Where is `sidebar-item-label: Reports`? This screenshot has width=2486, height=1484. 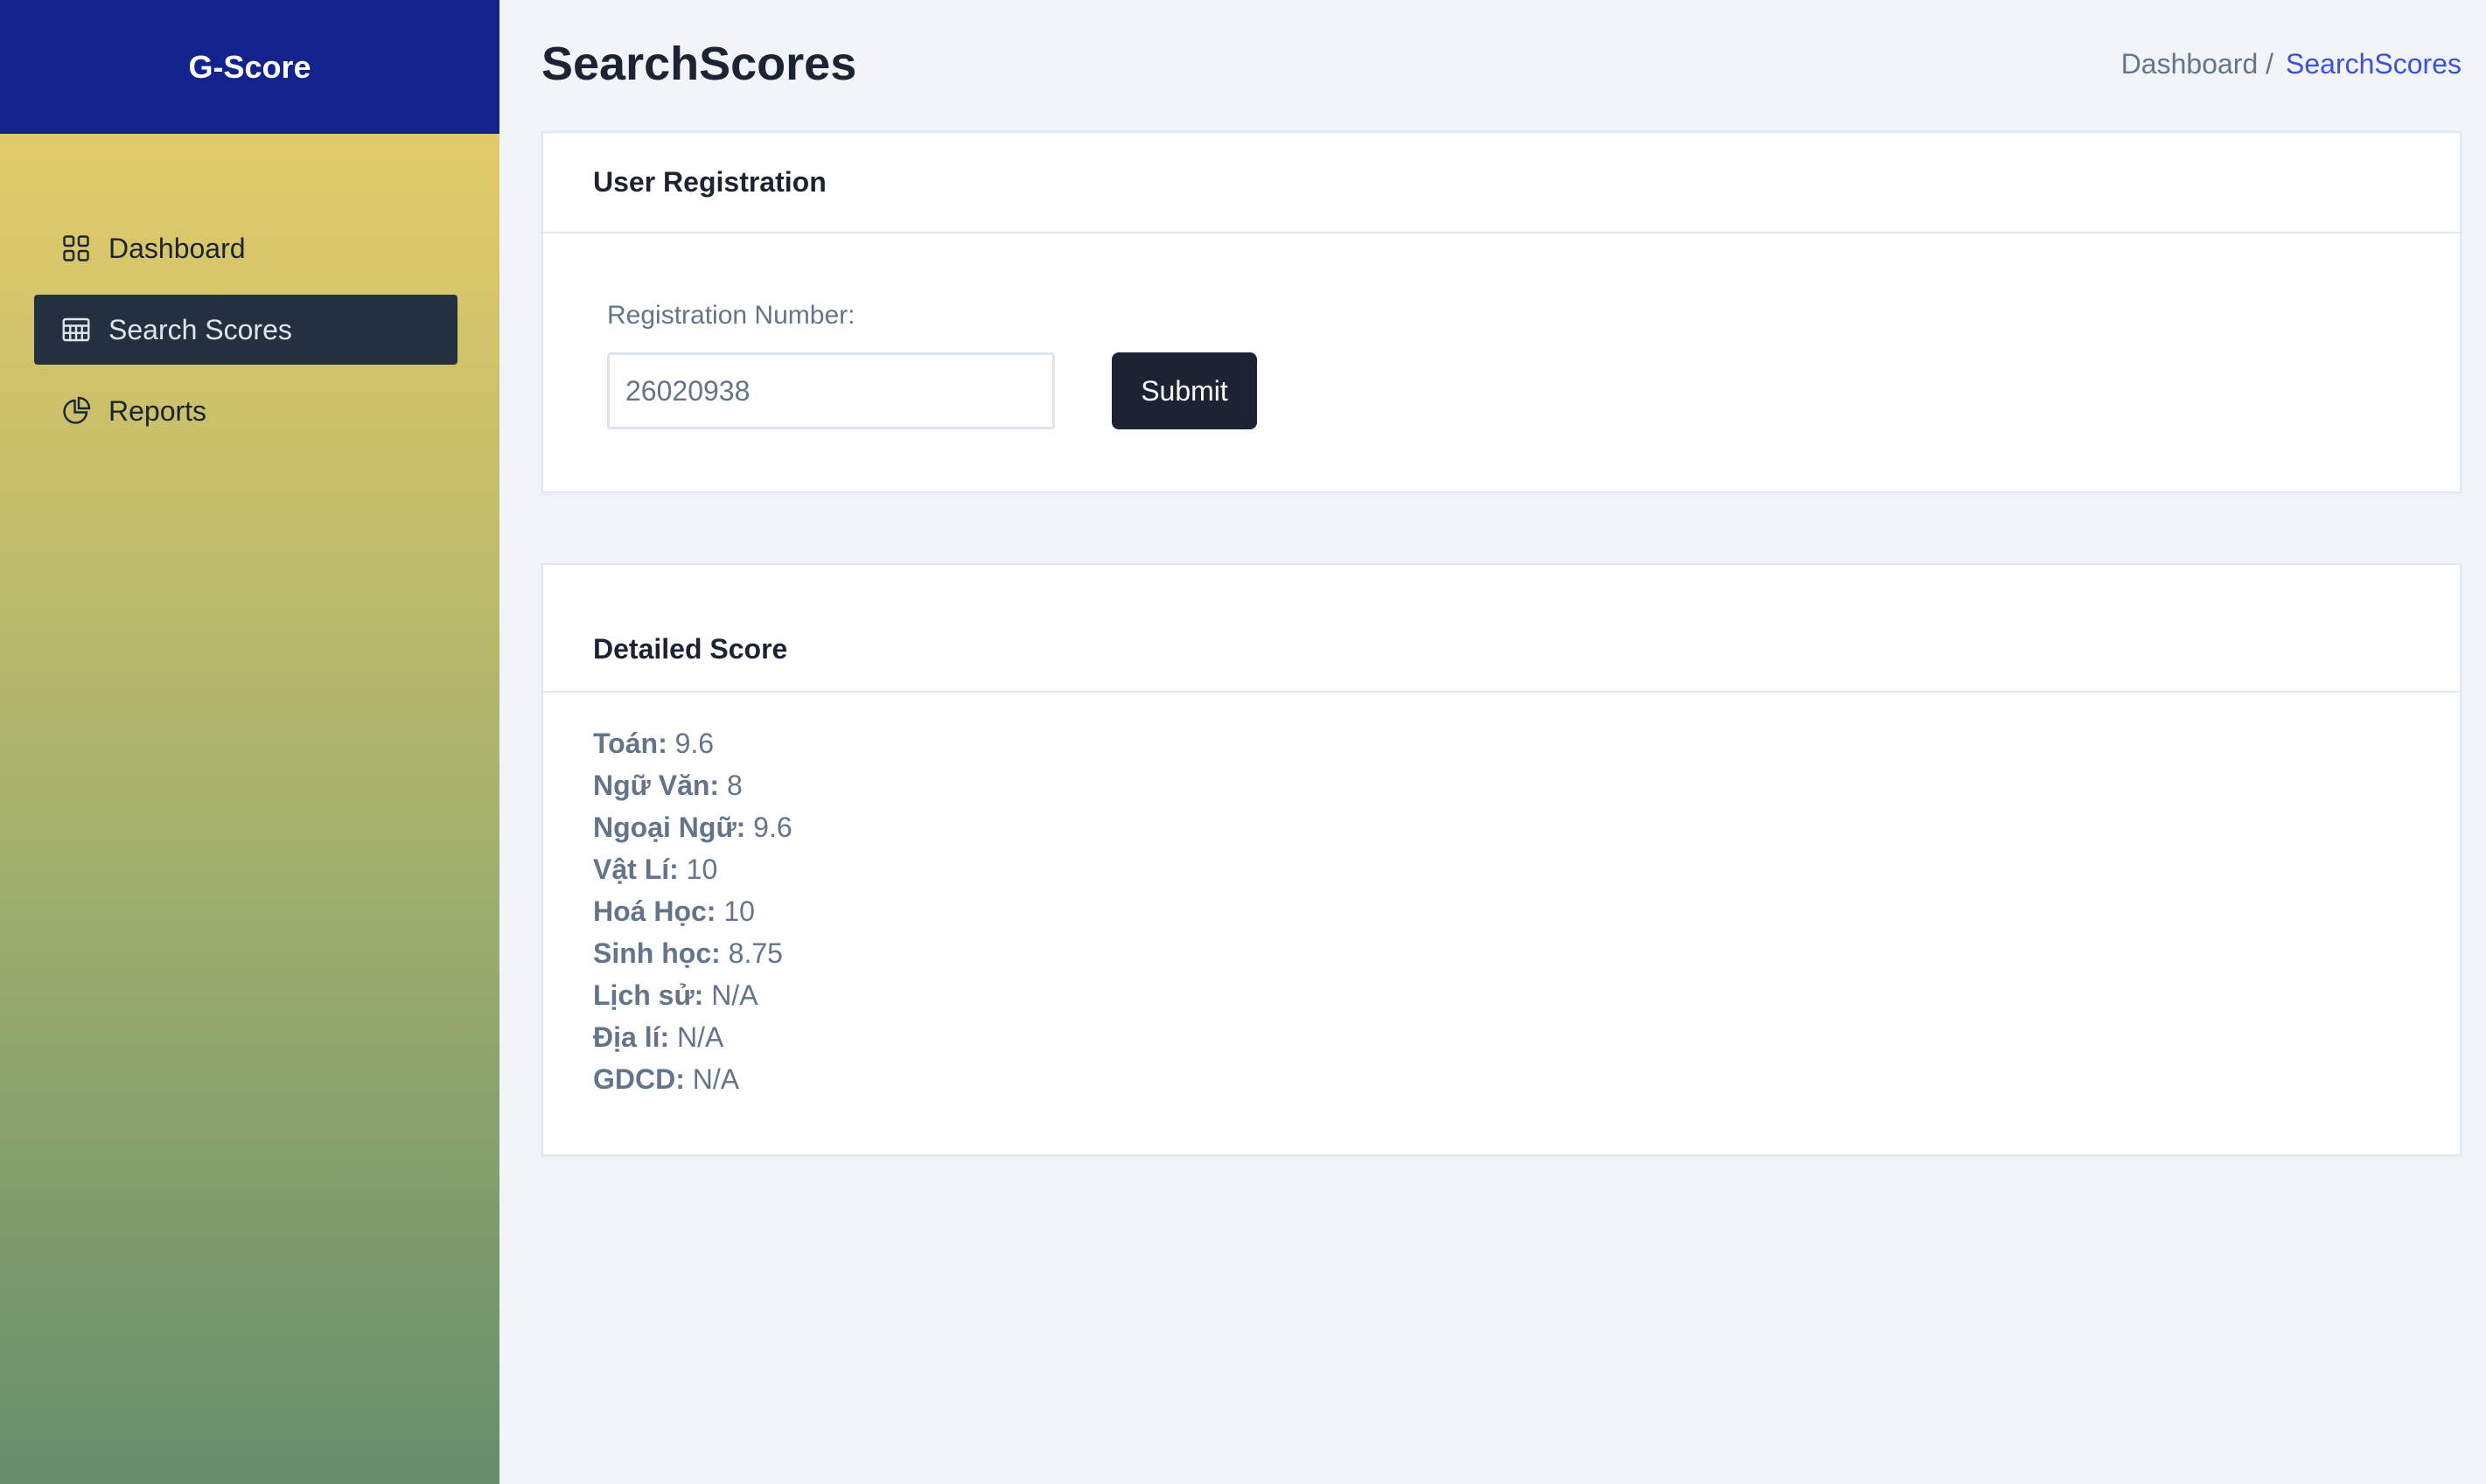 sidebar-item-label: Reports is located at coordinates (157, 410).